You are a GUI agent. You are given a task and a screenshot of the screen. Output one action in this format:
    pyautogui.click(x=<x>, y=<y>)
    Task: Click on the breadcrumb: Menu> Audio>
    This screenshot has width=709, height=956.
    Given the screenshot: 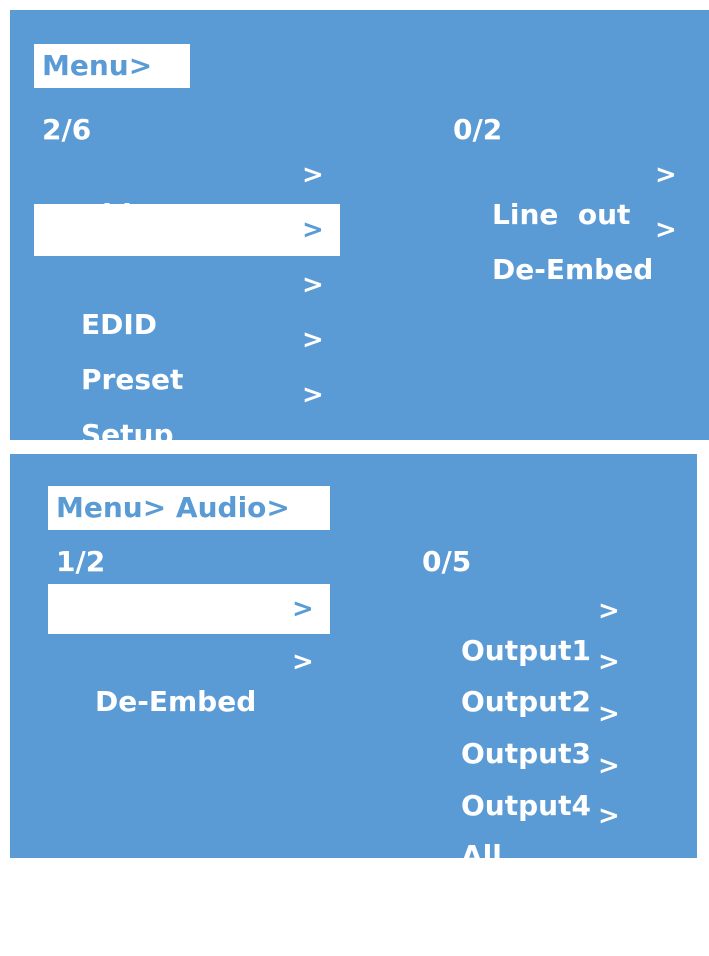 What is the action you would take?
    pyautogui.click(x=189, y=508)
    